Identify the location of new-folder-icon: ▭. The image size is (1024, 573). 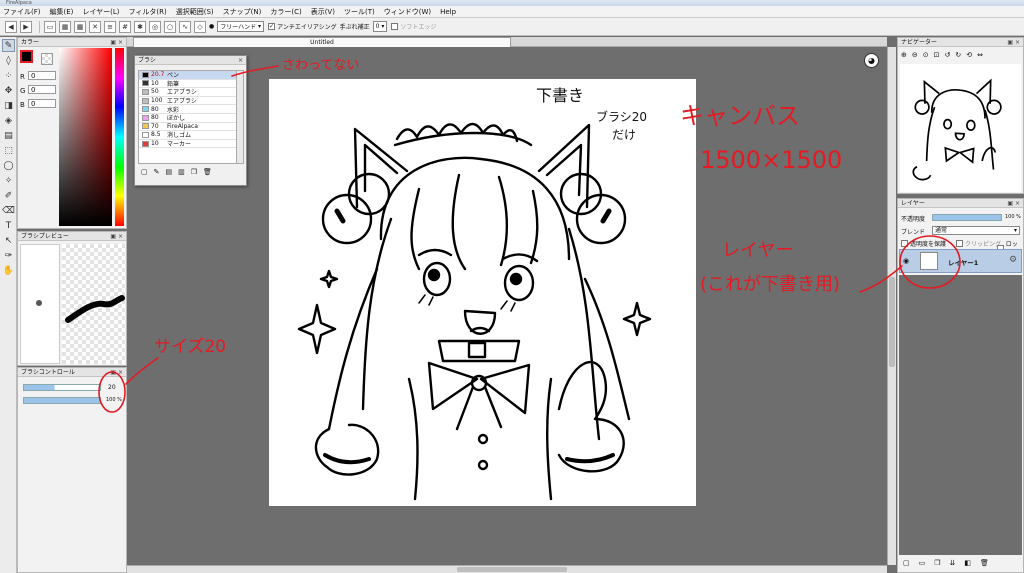
(922, 563).